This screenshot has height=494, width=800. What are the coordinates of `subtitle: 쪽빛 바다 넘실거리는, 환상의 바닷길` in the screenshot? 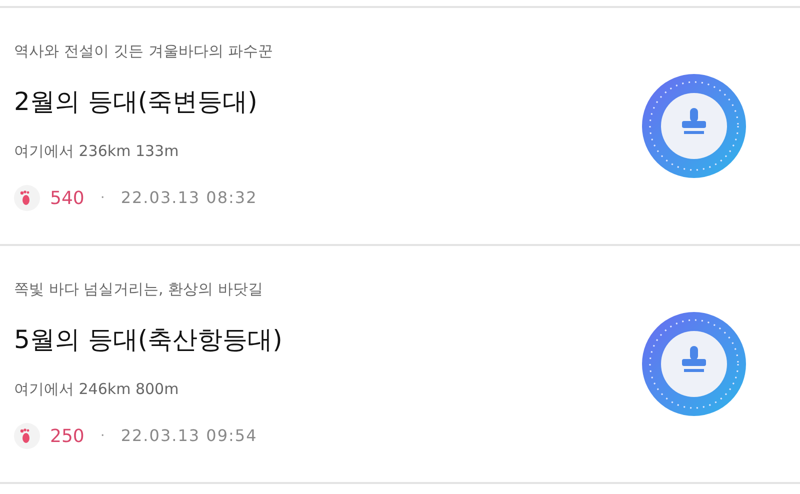 It's located at (139, 289).